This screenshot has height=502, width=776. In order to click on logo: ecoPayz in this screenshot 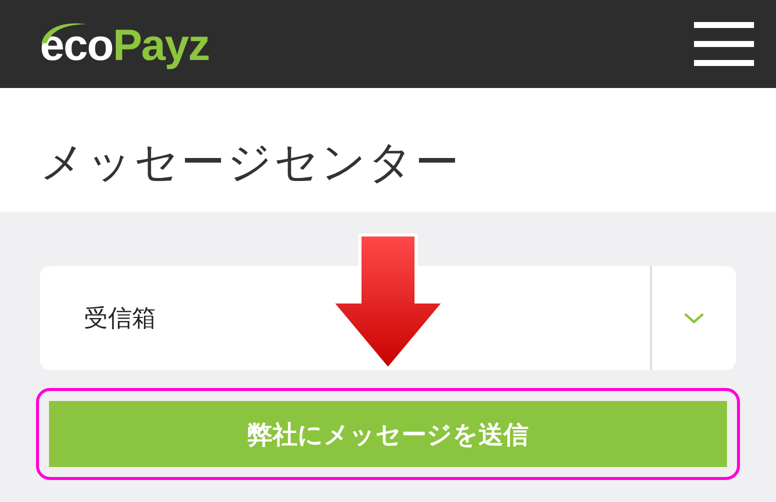, I will do `click(125, 44)`.